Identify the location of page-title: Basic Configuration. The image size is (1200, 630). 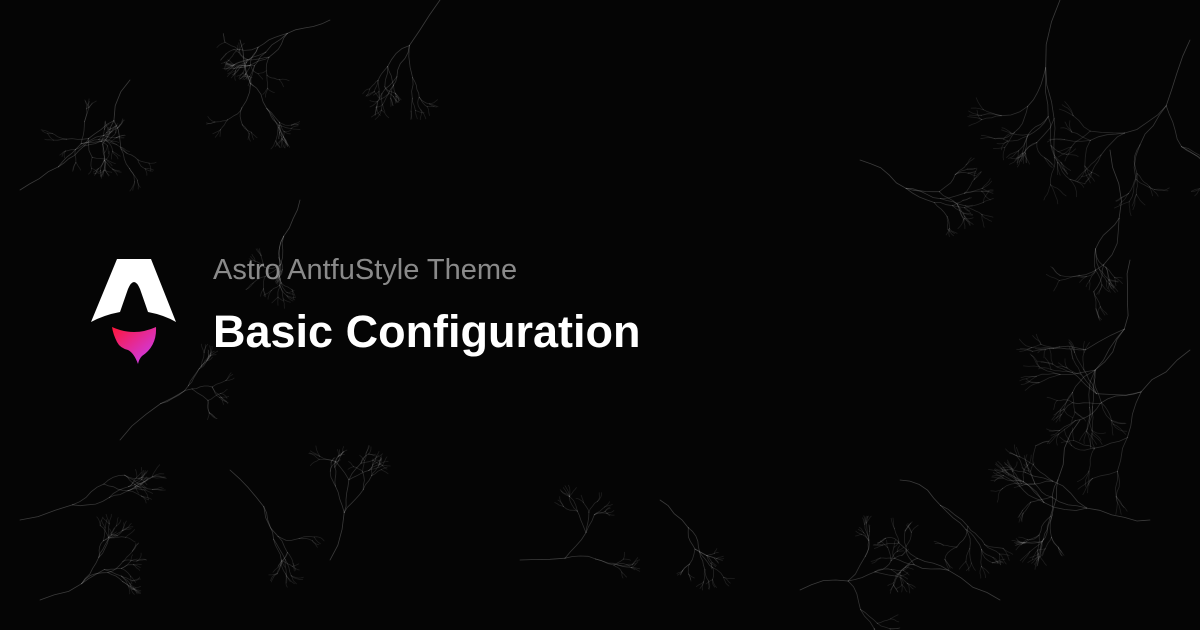
(427, 331).